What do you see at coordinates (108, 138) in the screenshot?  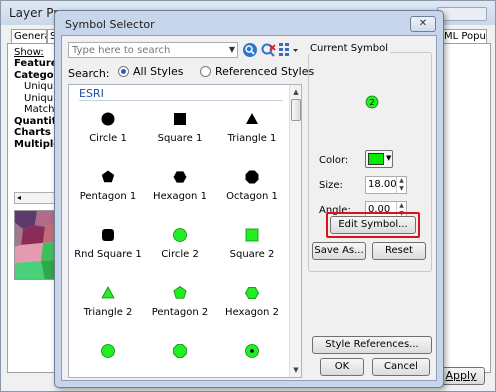 I see `symbol-label: Circle 1` at bounding box center [108, 138].